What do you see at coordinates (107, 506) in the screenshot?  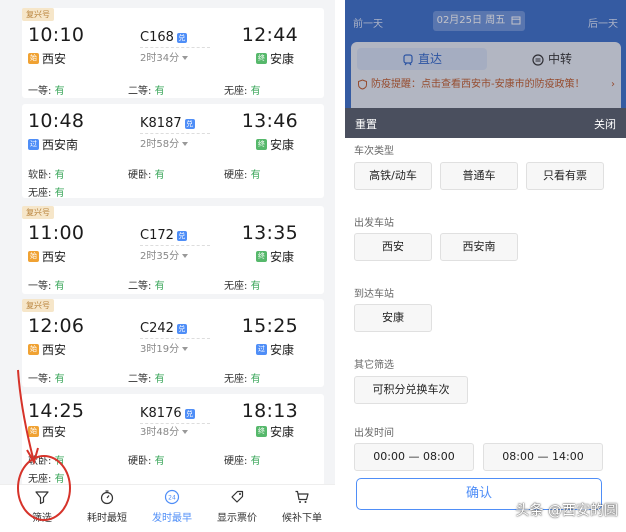 I see `shortest-duration-tab: 耗时最短` at bounding box center [107, 506].